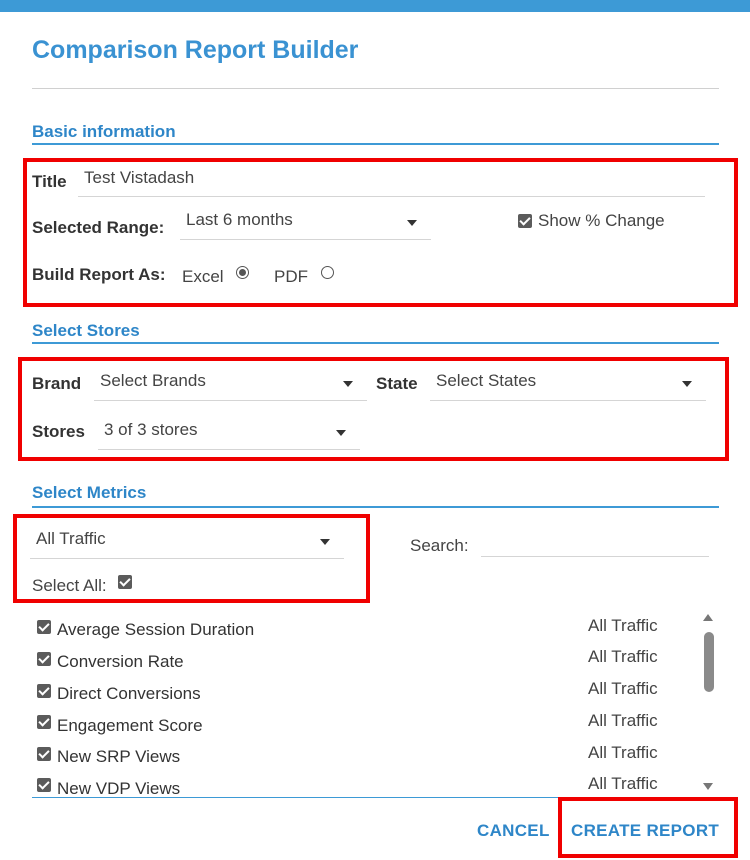 This screenshot has width=750, height=860. Describe the element at coordinates (86, 330) in the screenshot. I see `section-stores-heading: Select Stores` at that location.